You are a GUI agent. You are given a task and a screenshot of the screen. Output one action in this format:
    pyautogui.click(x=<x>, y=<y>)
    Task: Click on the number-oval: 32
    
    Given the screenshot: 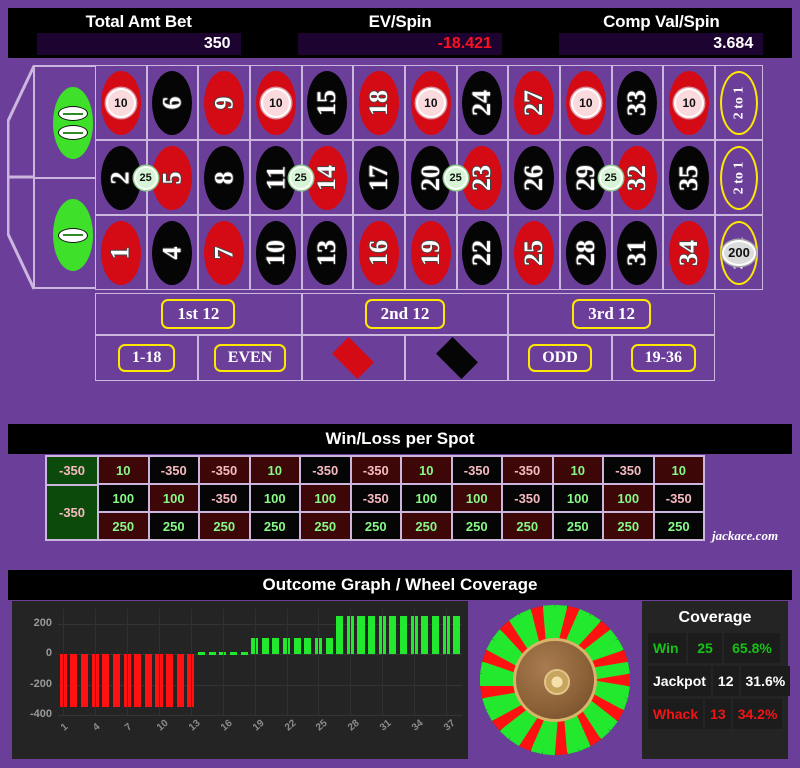 What is the action you would take?
    pyautogui.click(x=637, y=177)
    